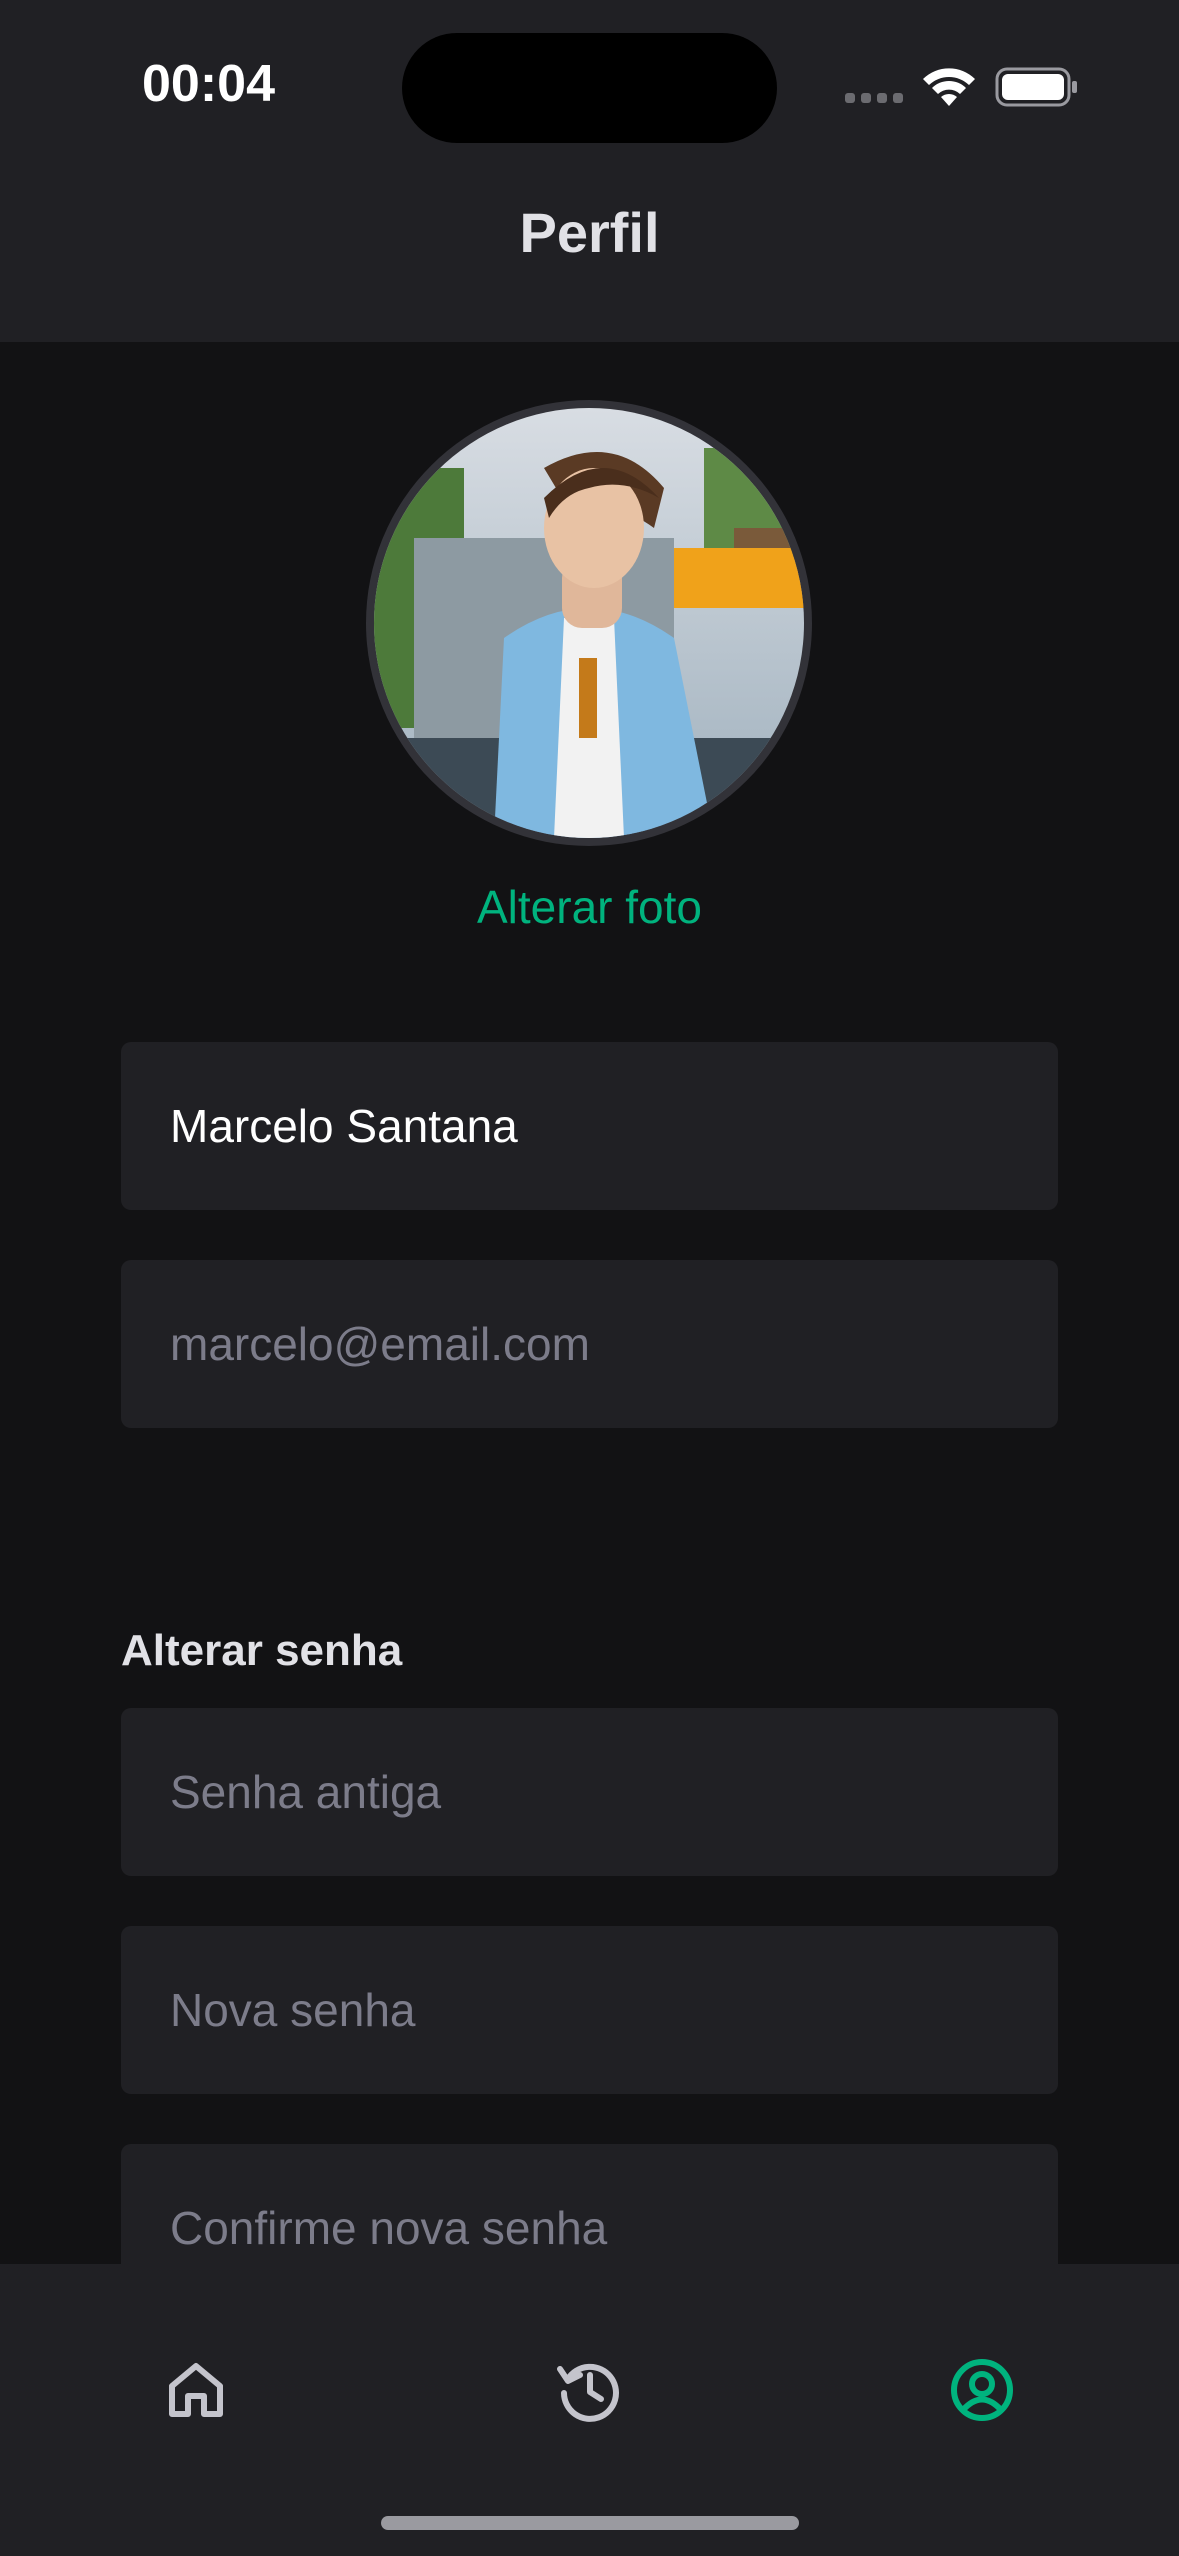 The height and width of the screenshot is (2556, 1179). Describe the element at coordinates (589, 907) in the screenshot. I see `change-photo-button: Alterar foto` at that location.